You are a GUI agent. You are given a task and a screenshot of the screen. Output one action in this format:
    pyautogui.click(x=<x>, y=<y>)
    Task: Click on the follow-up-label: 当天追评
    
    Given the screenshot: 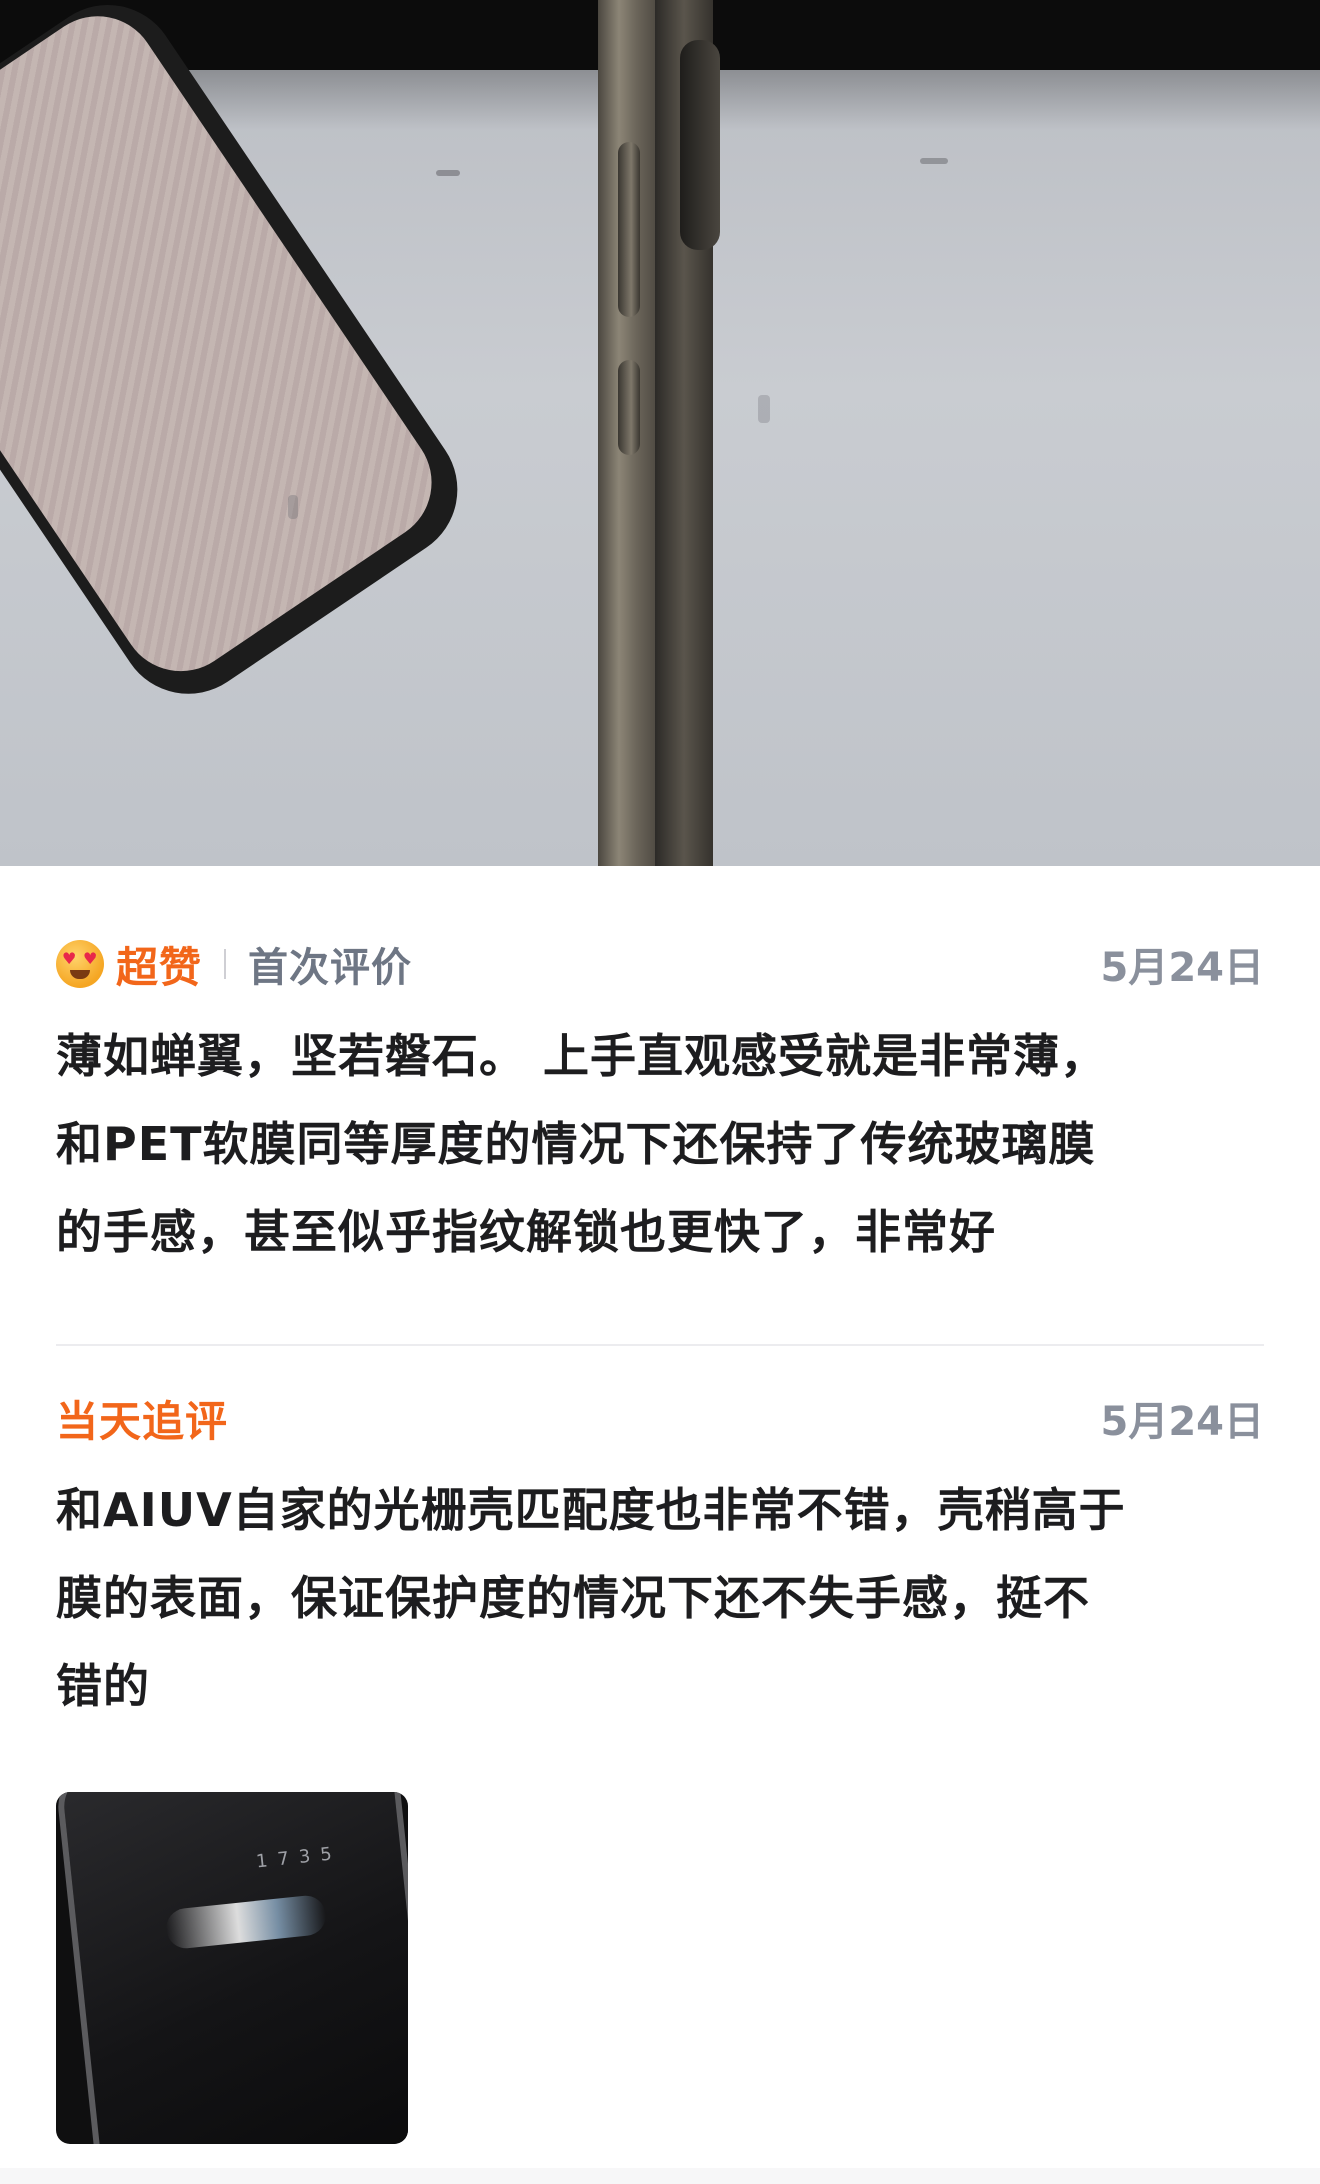 What is the action you would take?
    pyautogui.click(x=142, y=1421)
    